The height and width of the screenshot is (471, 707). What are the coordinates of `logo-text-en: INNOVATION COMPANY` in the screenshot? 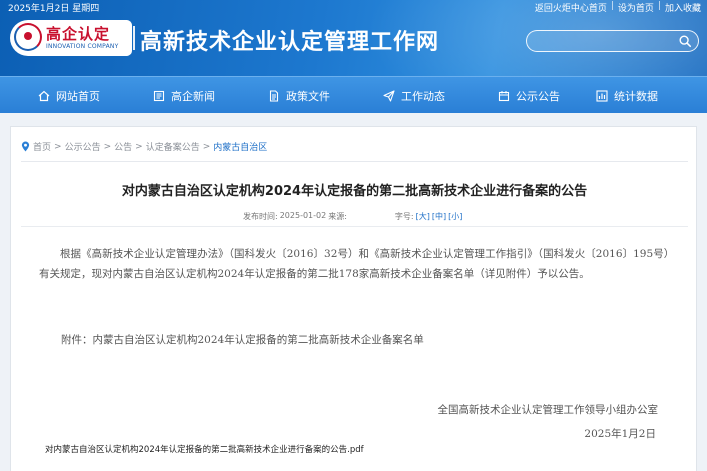 It's located at (82, 46).